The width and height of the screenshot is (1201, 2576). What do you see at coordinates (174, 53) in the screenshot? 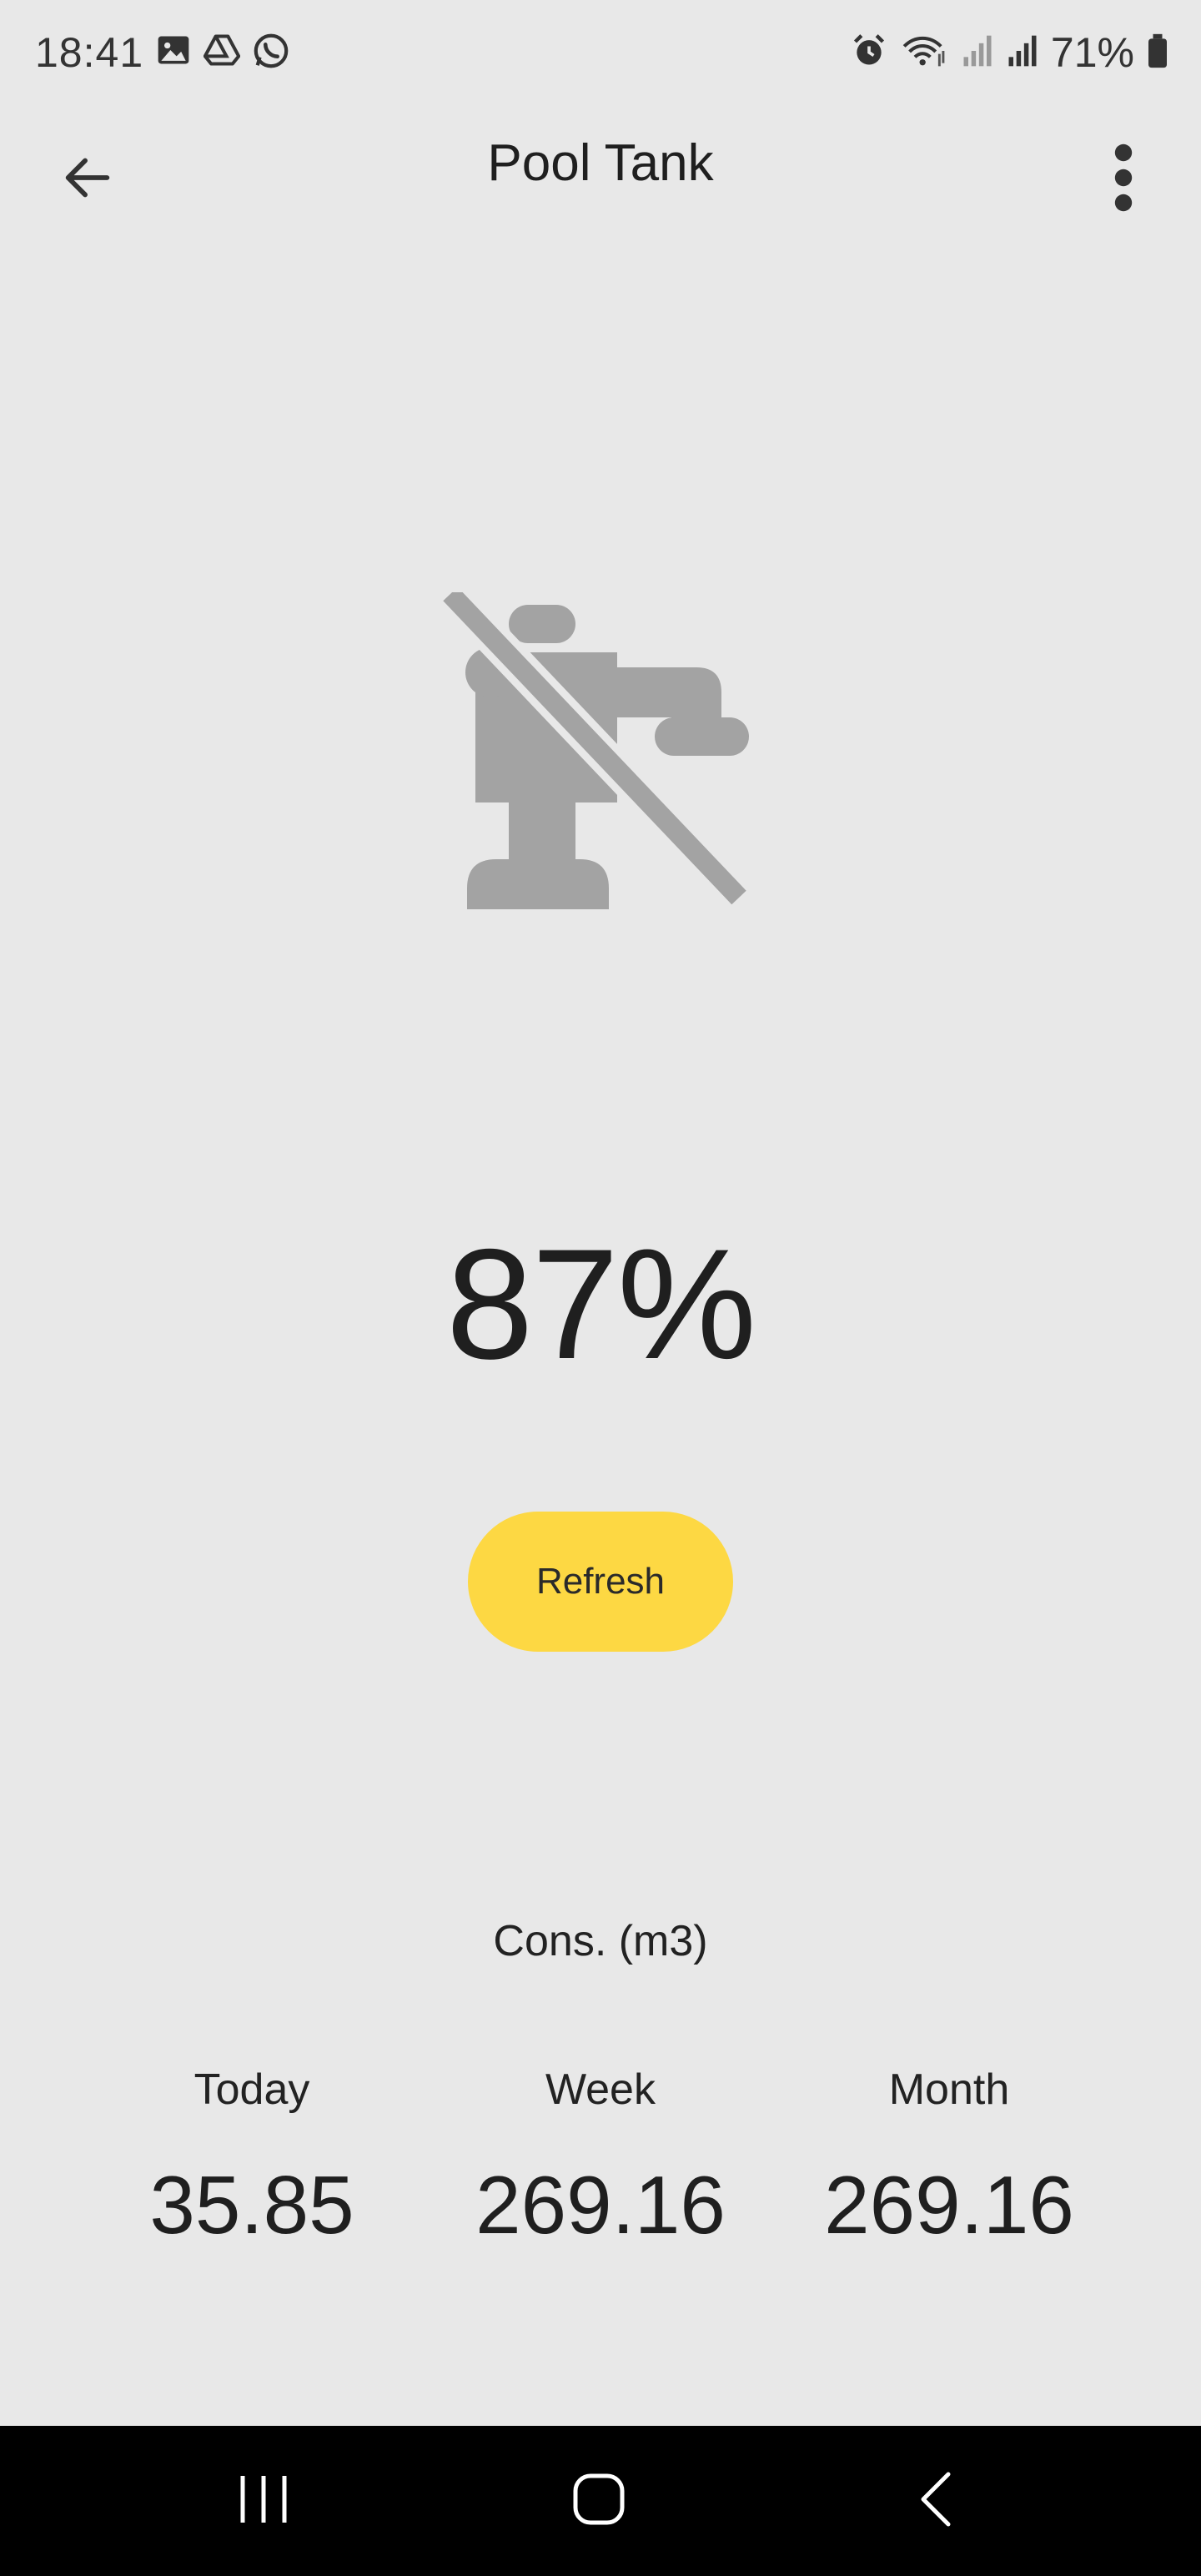
I see `image-icon` at bounding box center [174, 53].